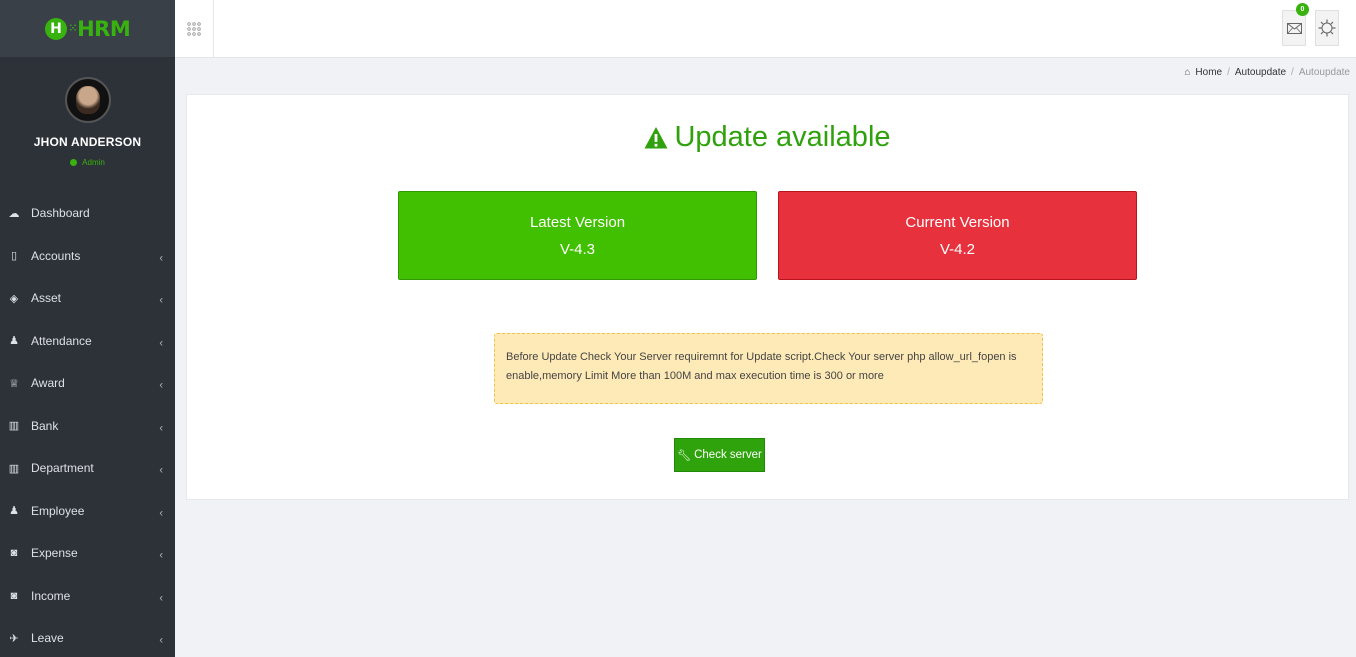 The width and height of the screenshot is (1356, 657). Describe the element at coordinates (72, 28) in the screenshot. I see `logo-dots: ⁙` at that location.